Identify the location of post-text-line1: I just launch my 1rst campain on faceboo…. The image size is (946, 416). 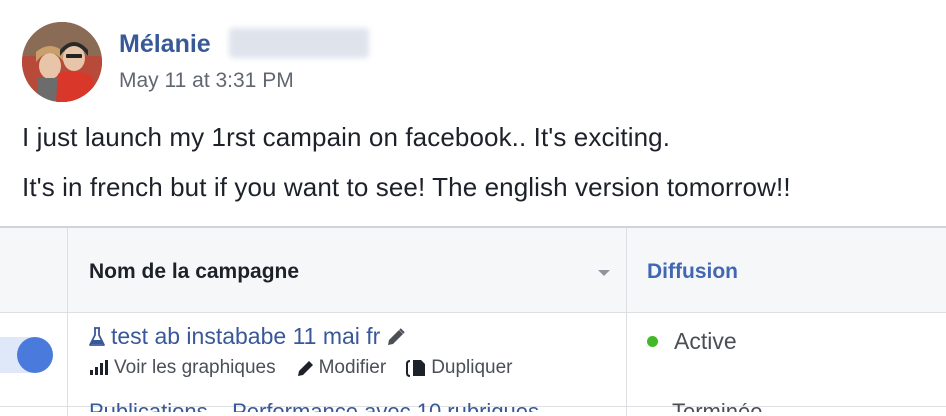
(346, 137).